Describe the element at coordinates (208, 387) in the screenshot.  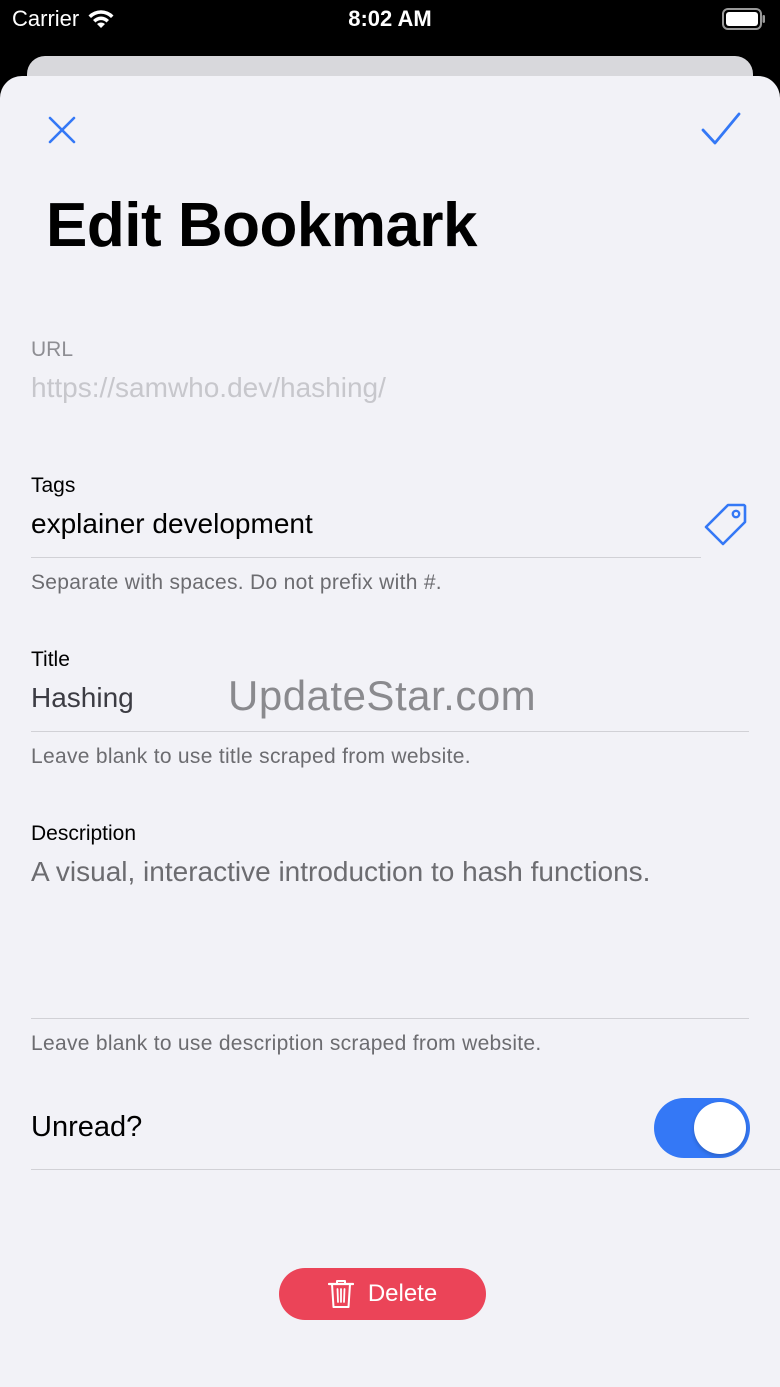
I see `url-field: https://samwho.dev/hashing/` at that location.